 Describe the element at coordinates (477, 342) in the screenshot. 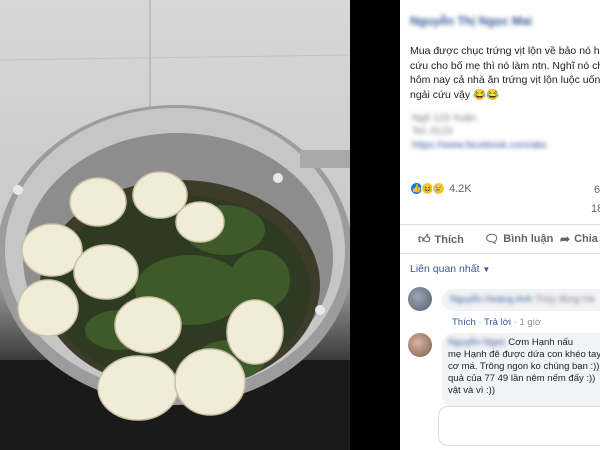

I see `commenter-name: Nguyễn Ngọc` at that location.